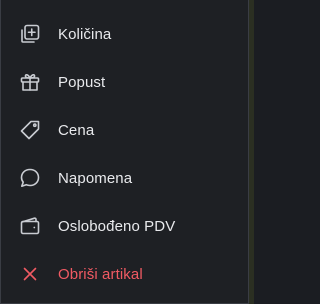 Image resolution: width=320 pixels, height=304 pixels. What do you see at coordinates (82, 82) in the screenshot?
I see `menu-item-label: Popust` at bounding box center [82, 82].